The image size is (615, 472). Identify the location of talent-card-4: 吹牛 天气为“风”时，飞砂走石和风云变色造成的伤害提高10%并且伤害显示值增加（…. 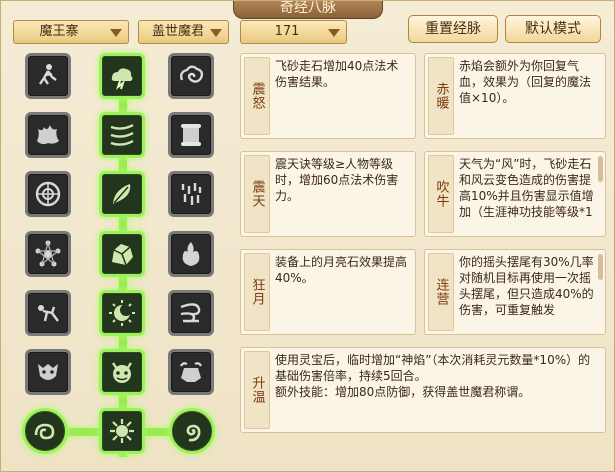
(515, 194).